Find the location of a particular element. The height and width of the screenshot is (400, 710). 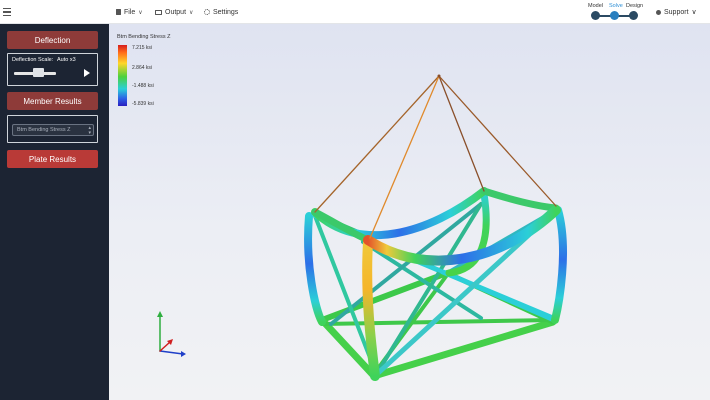

play-icon is located at coordinates (87, 73).